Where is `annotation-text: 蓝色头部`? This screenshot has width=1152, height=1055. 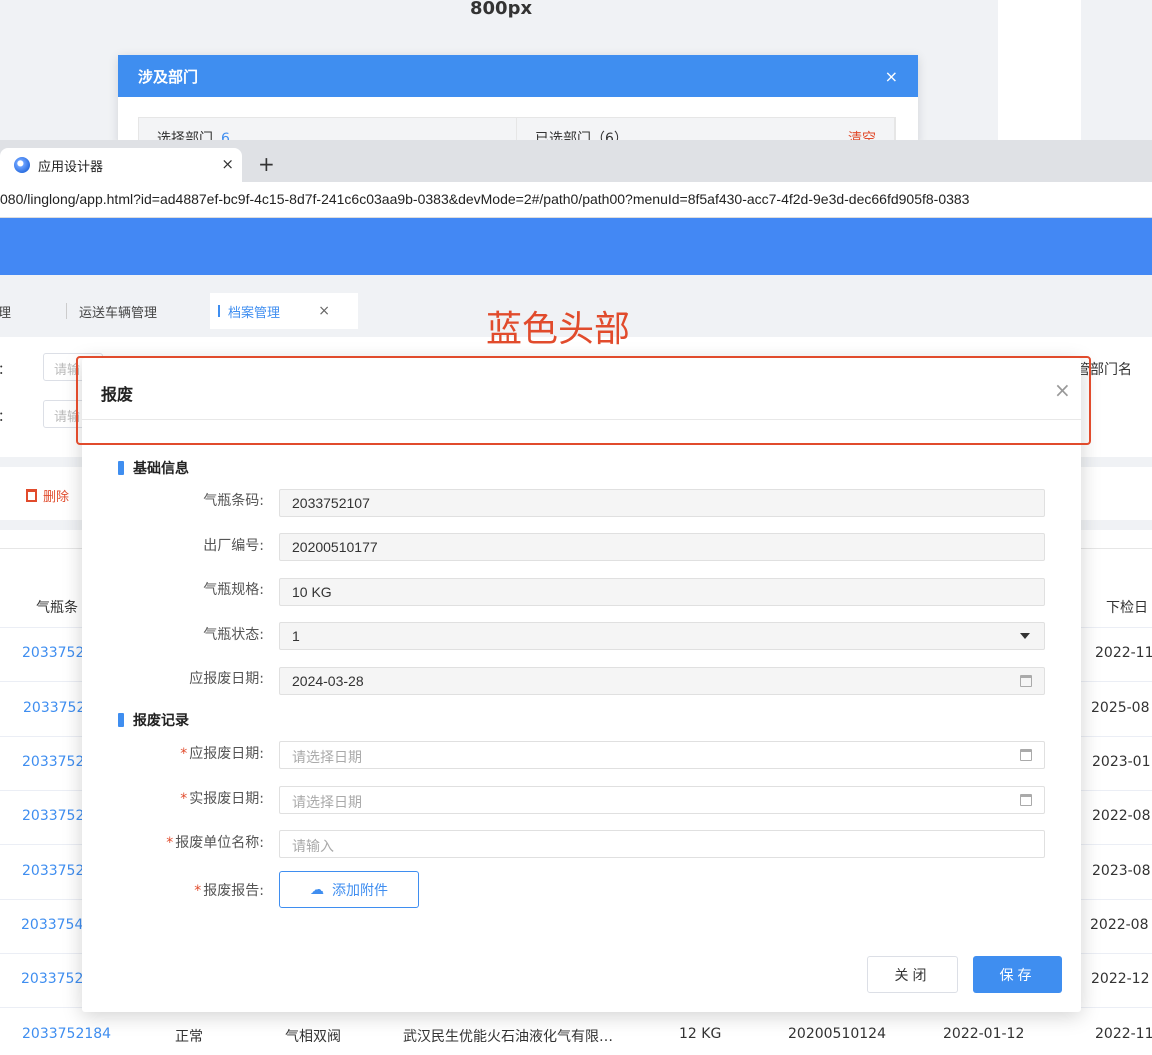
annotation-text: 蓝色头部 is located at coordinates (558, 329).